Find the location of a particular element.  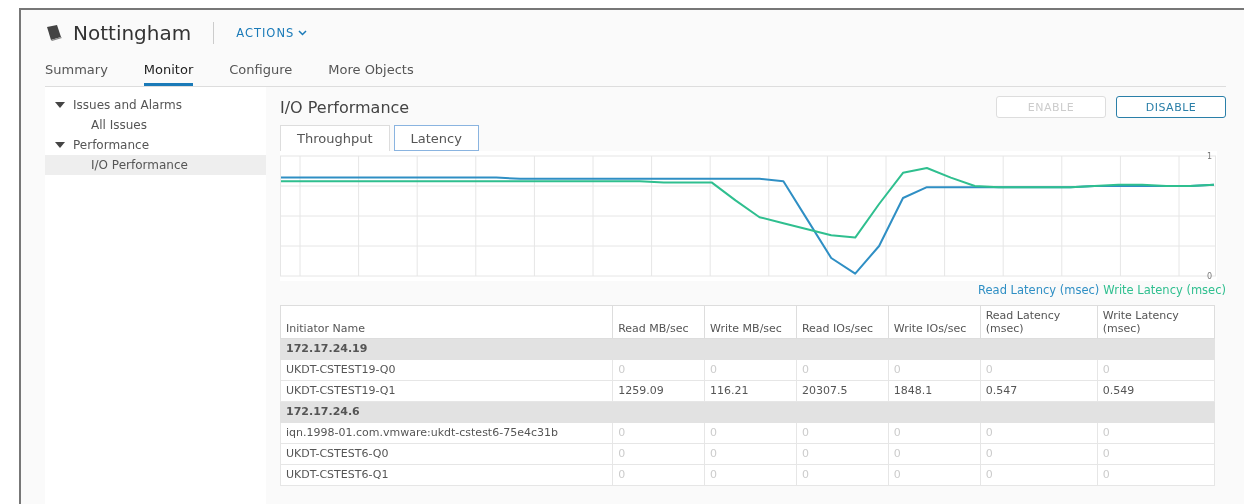

group-row: 172.17.24.6 is located at coordinates (747, 412).